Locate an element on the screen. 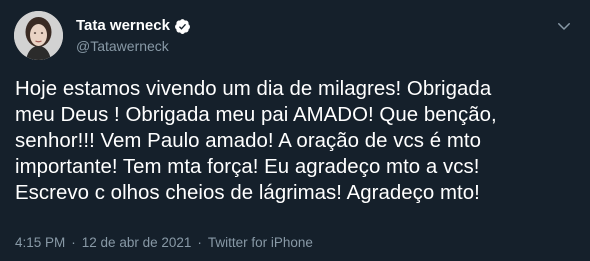 The width and height of the screenshot is (590, 261). tweet-source: Twitter for iPhone is located at coordinates (260, 243).